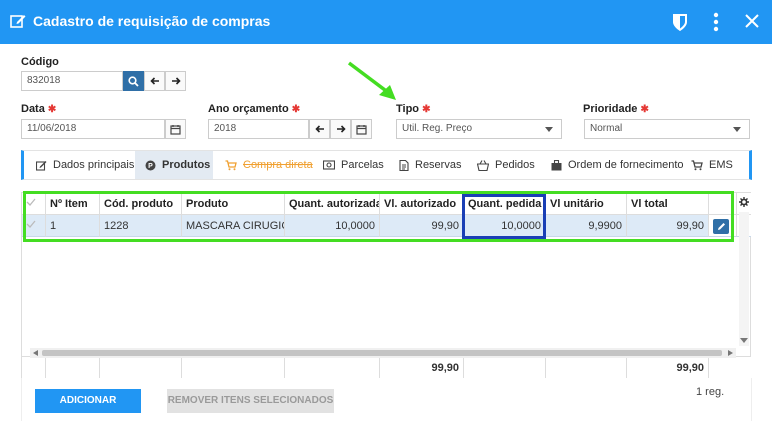 This screenshot has width=772, height=421. Describe the element at coordinates (752, 21) in the screenshot. I see `close-icon` at that location.